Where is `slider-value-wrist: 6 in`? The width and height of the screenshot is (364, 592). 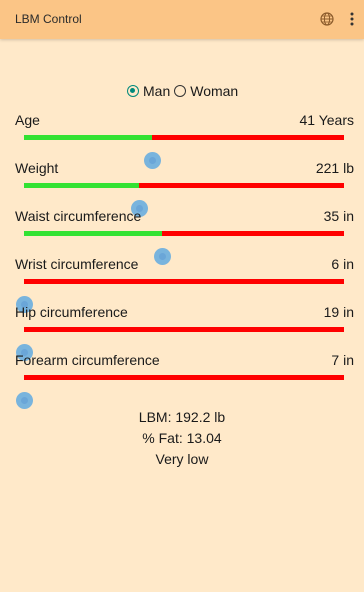 slider-value-wrist: 6 in is located at coordinates (342, 264).